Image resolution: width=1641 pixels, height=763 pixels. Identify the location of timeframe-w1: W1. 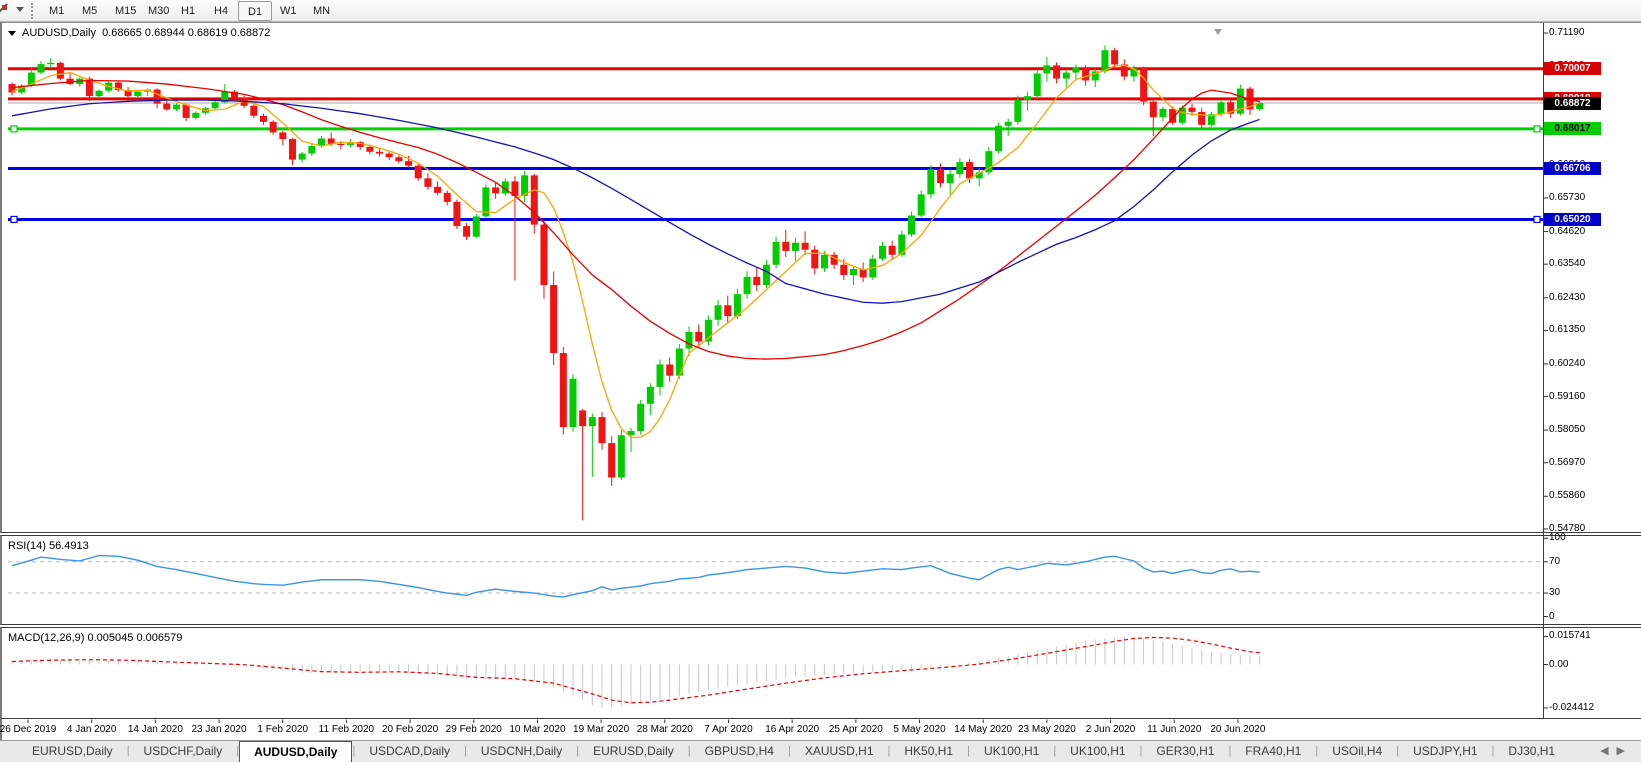
(288, 11).